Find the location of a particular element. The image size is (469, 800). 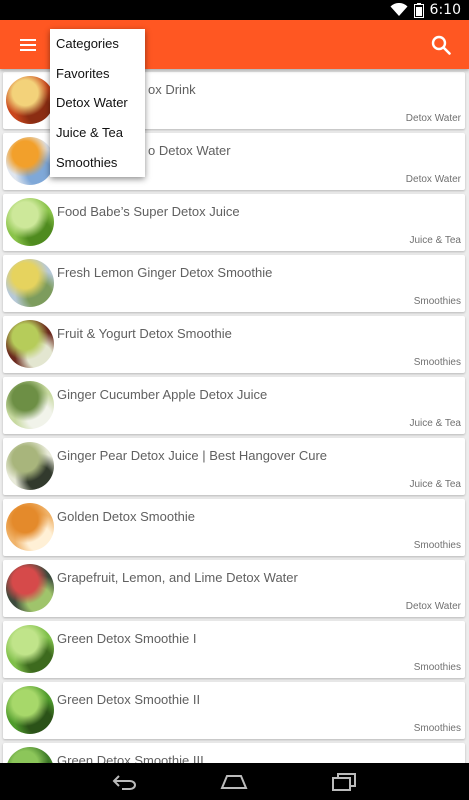

navigation-bar is located at coordinates (234, 781).